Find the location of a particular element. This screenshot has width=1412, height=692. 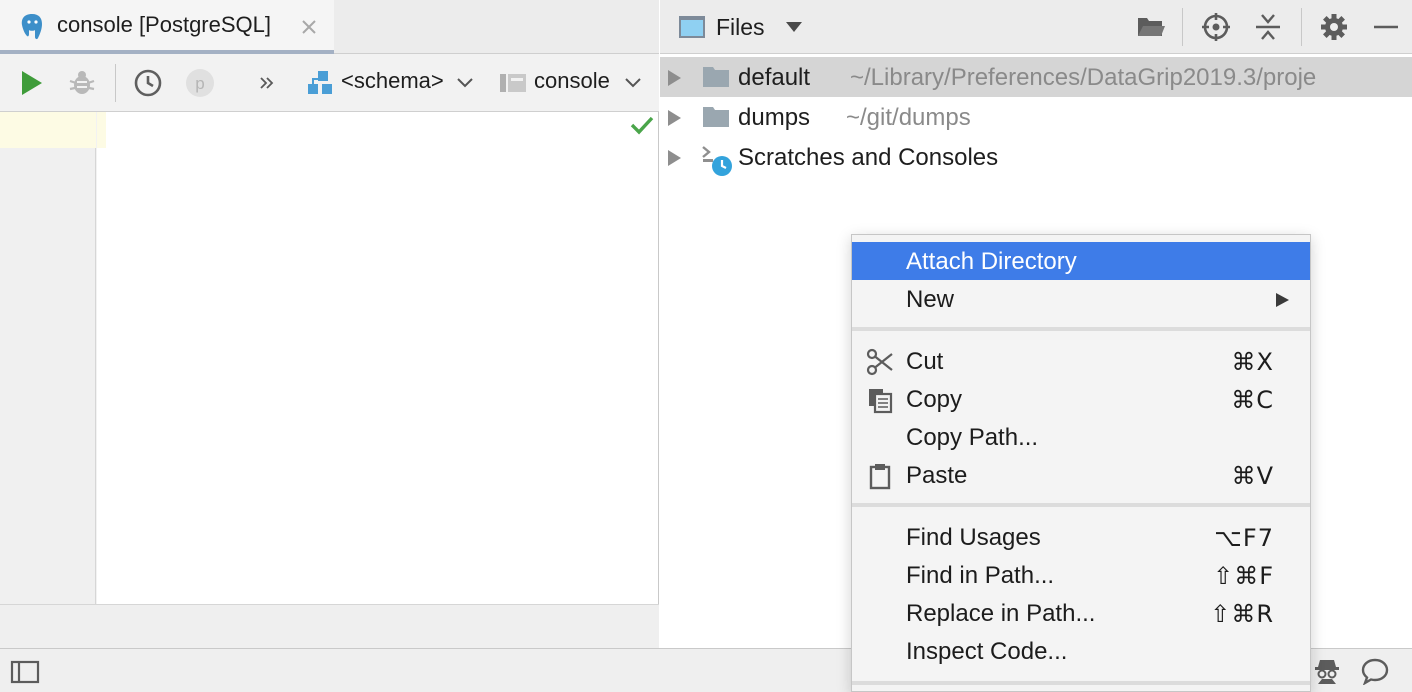

tree-node-name: Scratches and Consoles is located at coordinates (868, 157).